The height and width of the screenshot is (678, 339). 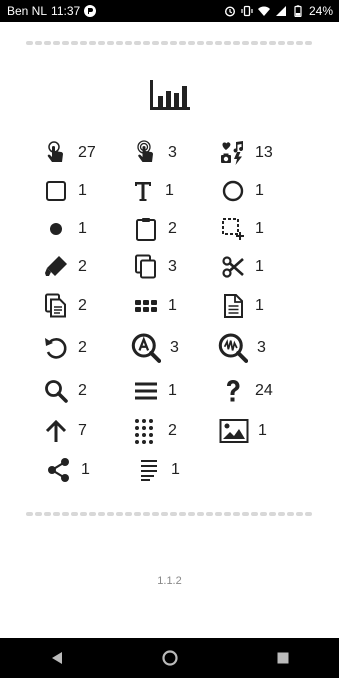 I want to click on app-notification-icon, so click(x=90, y=11).